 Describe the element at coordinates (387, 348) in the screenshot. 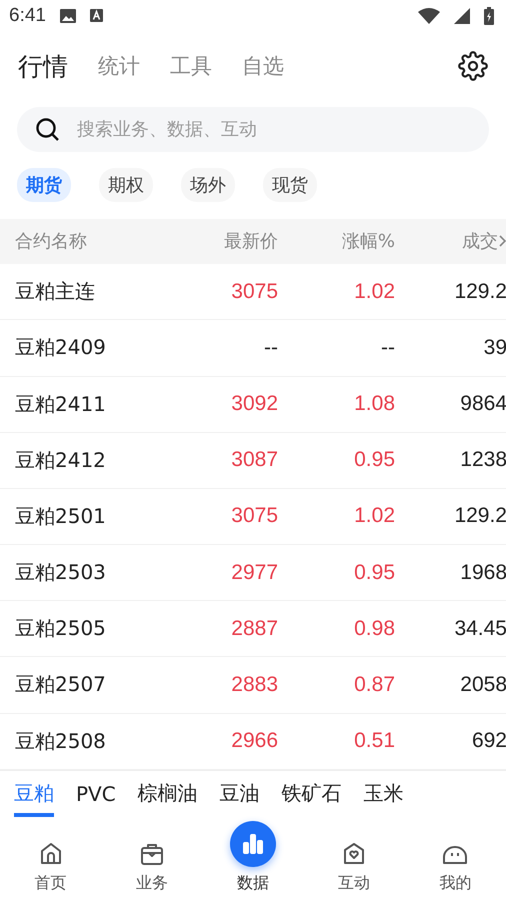

I see `change-cell-text: --` at that location.